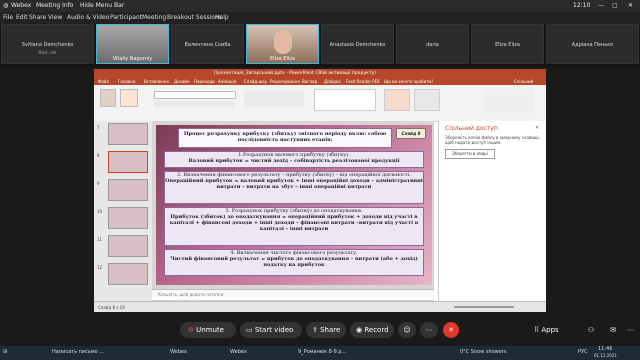  Describe the element at coordinates (363, 81) in the screenshot. I see `tab-foxit: Foxit Reader PDF` at that location.